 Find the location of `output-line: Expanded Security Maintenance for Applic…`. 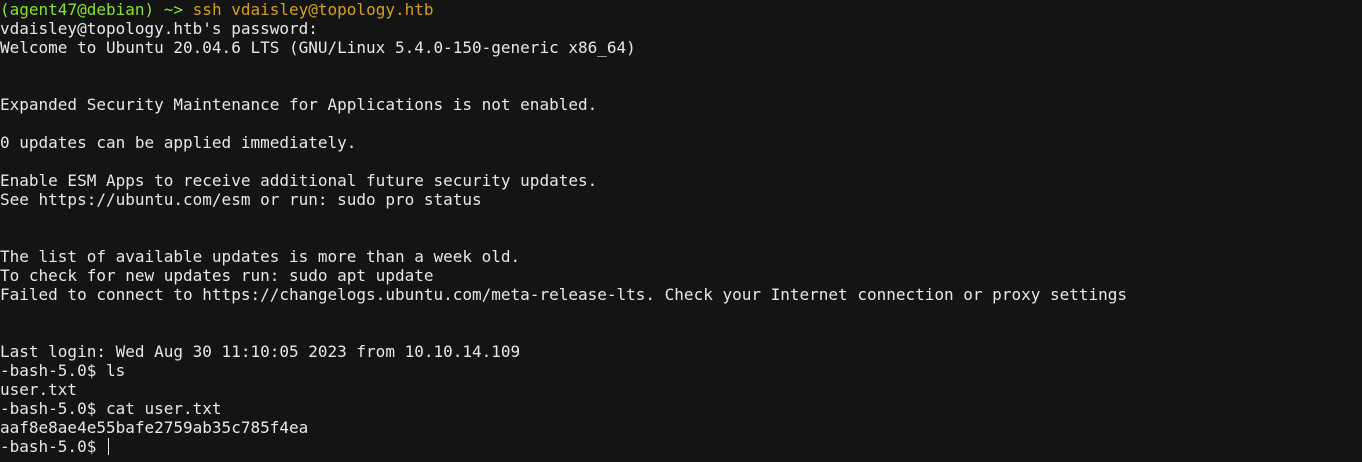

output-line: Expanded Security Maintenance for Applic… is located at coordinates (299, 104).